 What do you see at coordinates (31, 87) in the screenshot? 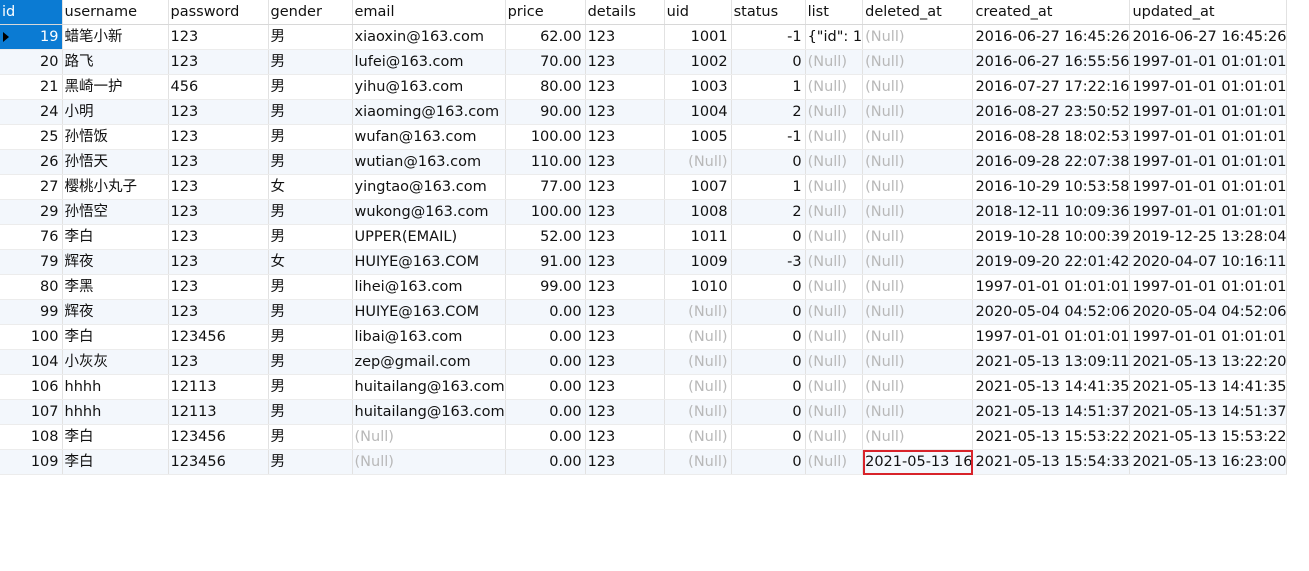
I see `cell-id: 21` at bounding box center [31, 87].